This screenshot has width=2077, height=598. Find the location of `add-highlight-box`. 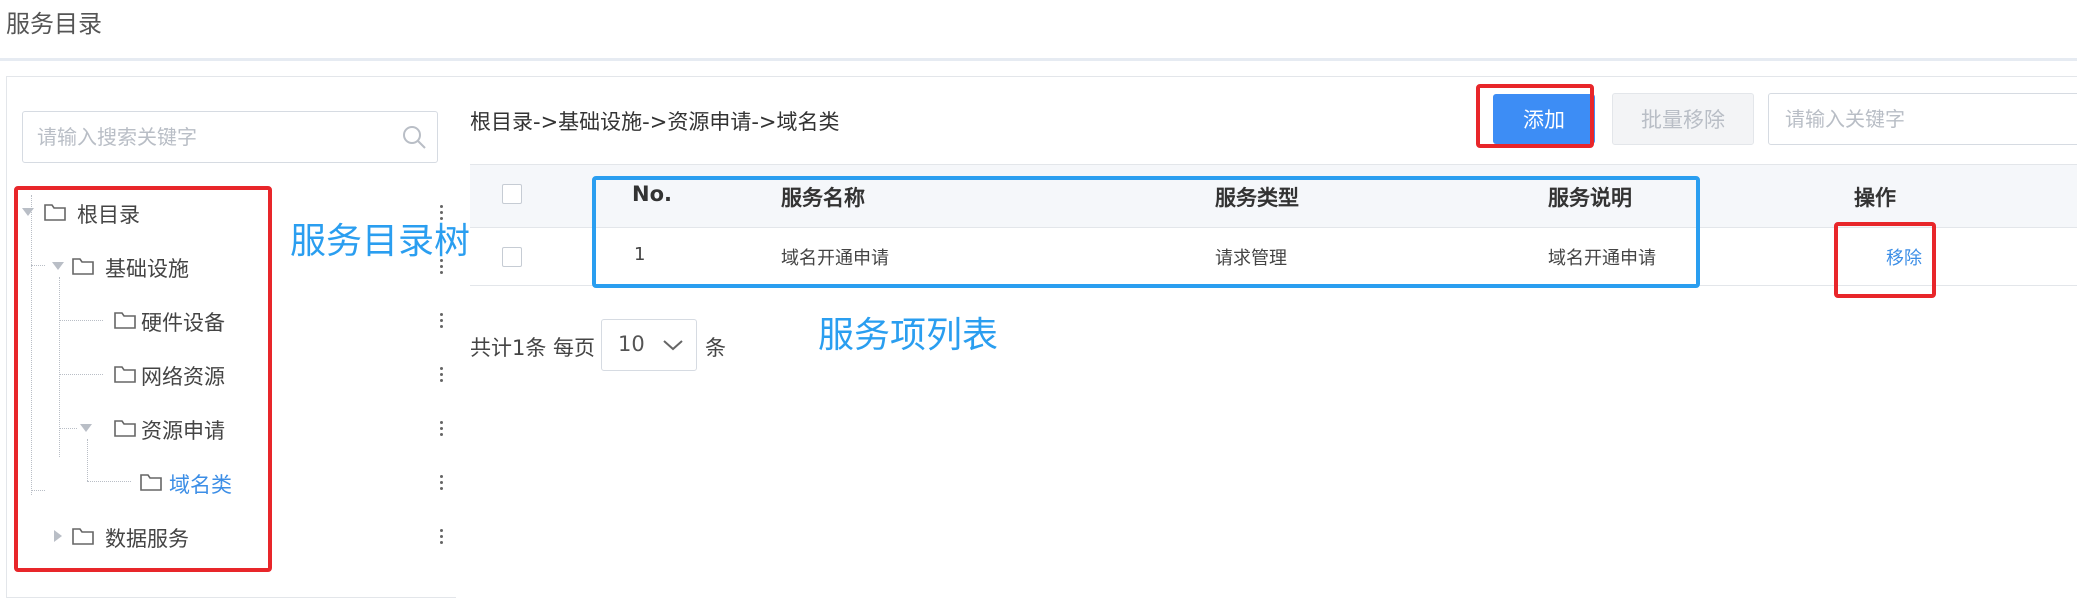

add-highlight-box is located at coordinates (1535, 116).